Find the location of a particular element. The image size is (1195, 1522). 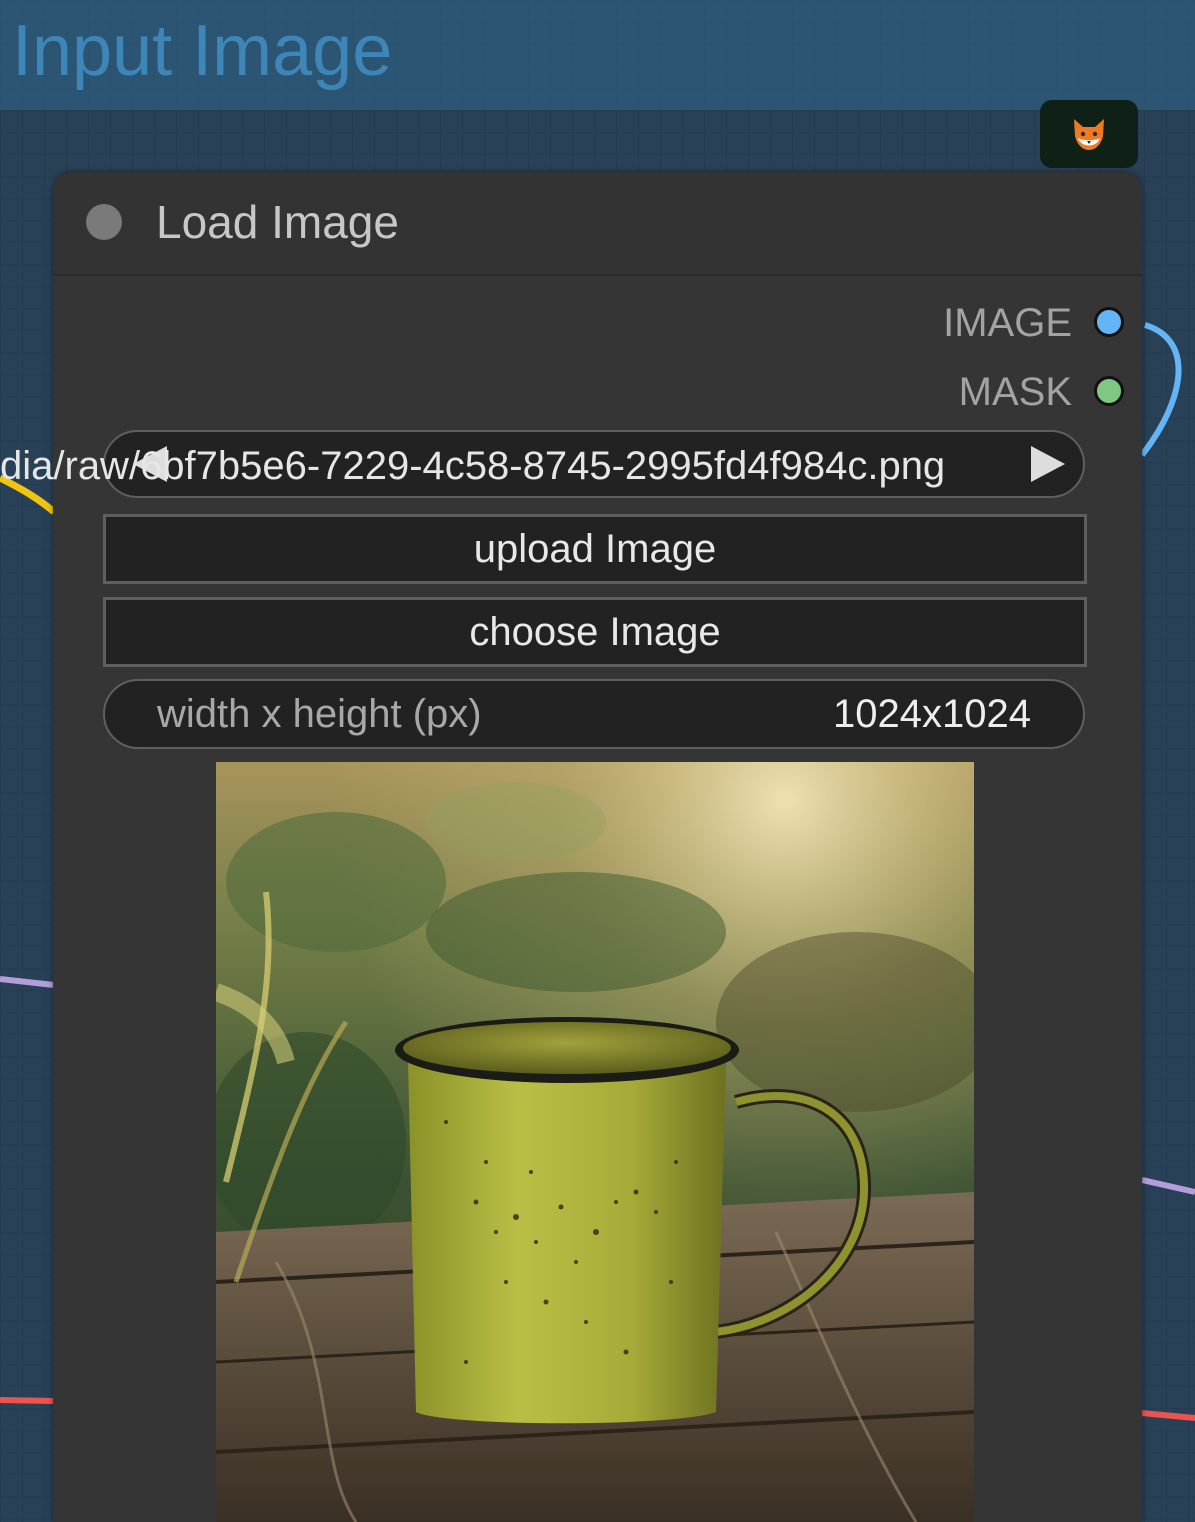

wire-red-out is located at coordinates (1168, 1415).